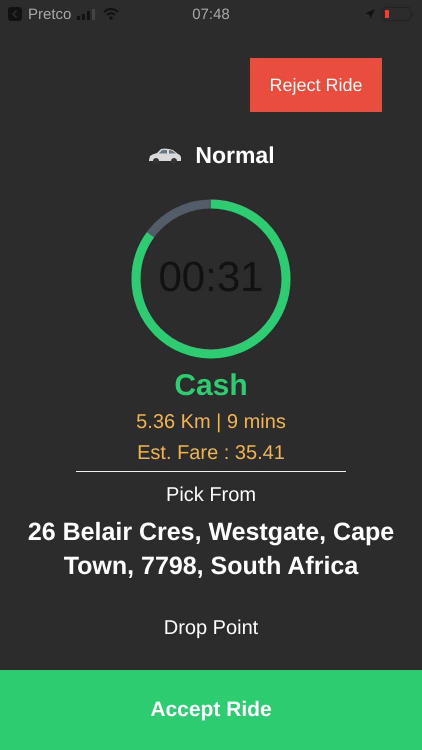 The image size is (422, 750). I want to click on trip-distance: 5.36 Km | 9 mins, so click(211, 422).